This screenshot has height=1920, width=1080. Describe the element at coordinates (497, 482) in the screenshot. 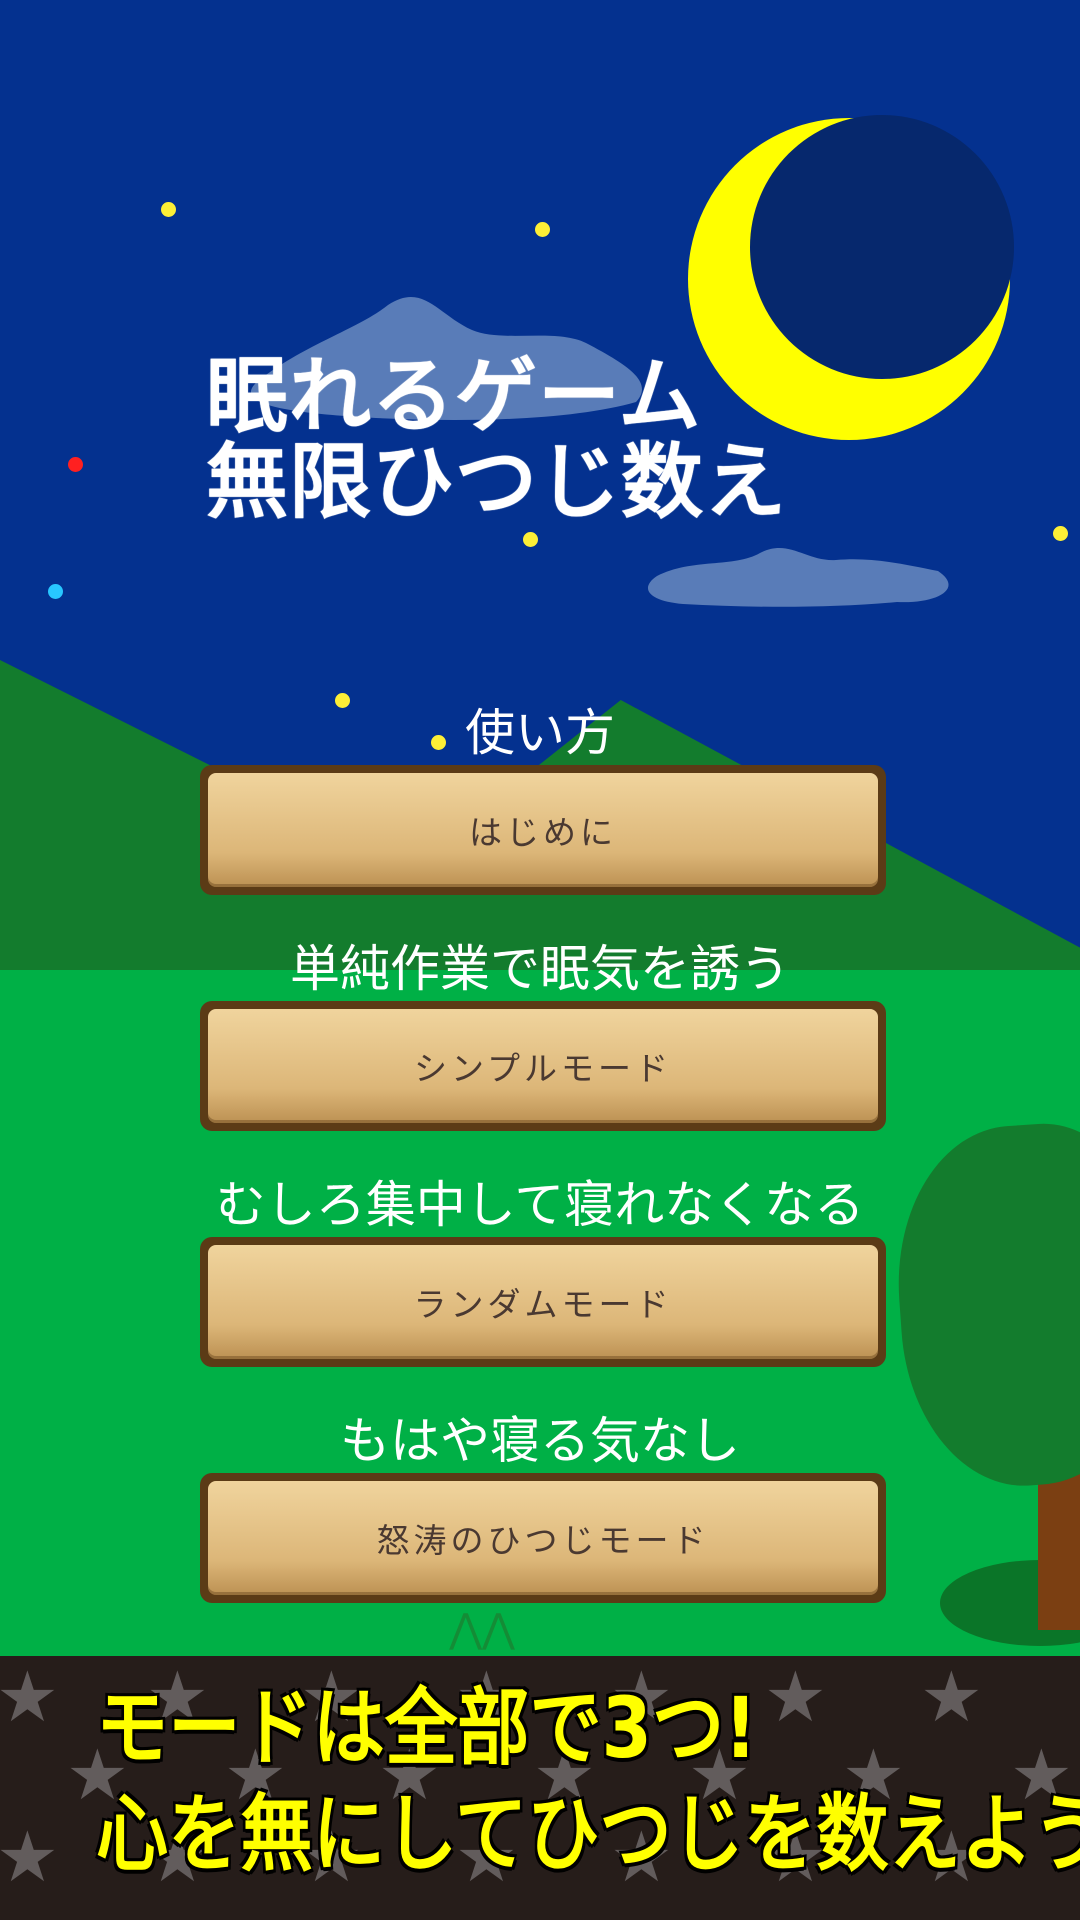

I see `title-line-2: 無限ひつじ数え` at that location.